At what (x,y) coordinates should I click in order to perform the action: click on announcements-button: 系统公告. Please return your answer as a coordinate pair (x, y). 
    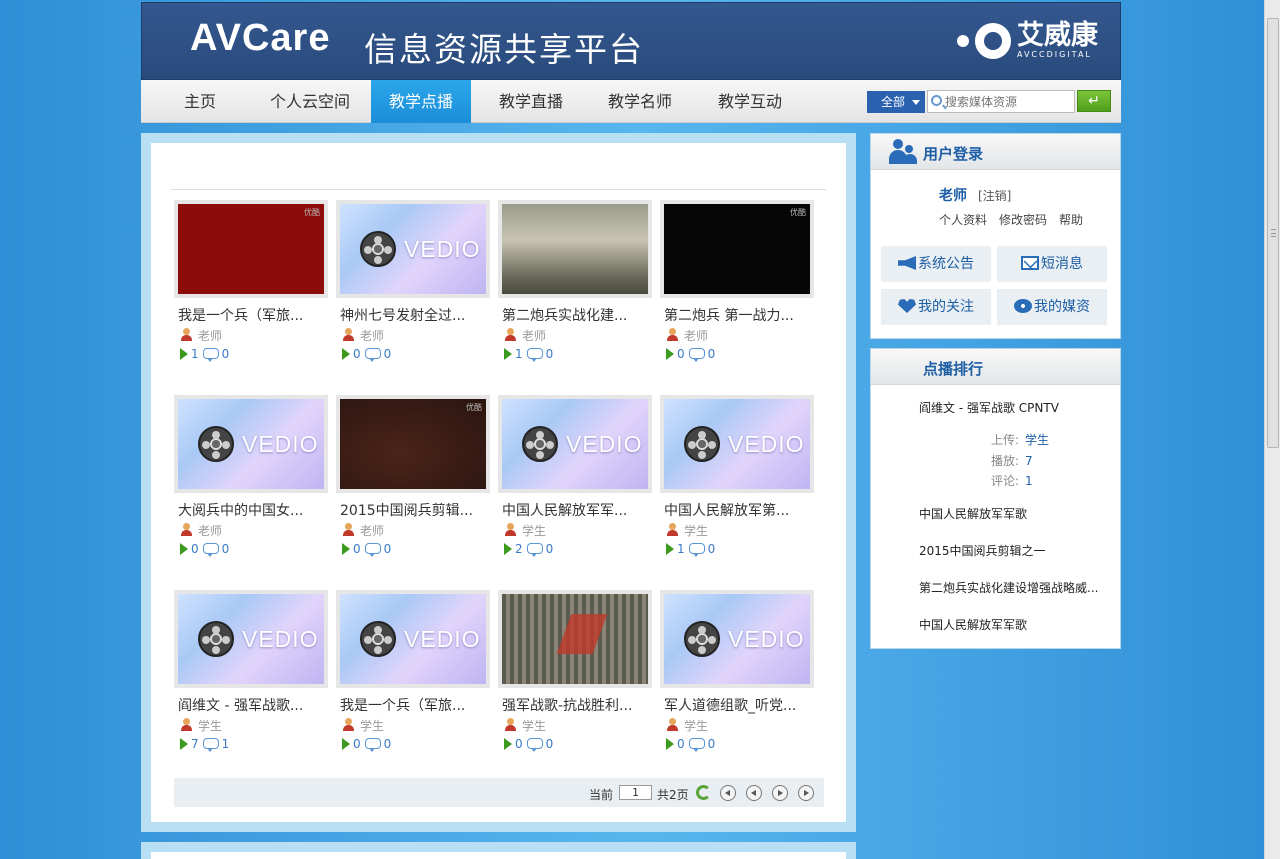
    Looking at the image, I should click on (936, 264).